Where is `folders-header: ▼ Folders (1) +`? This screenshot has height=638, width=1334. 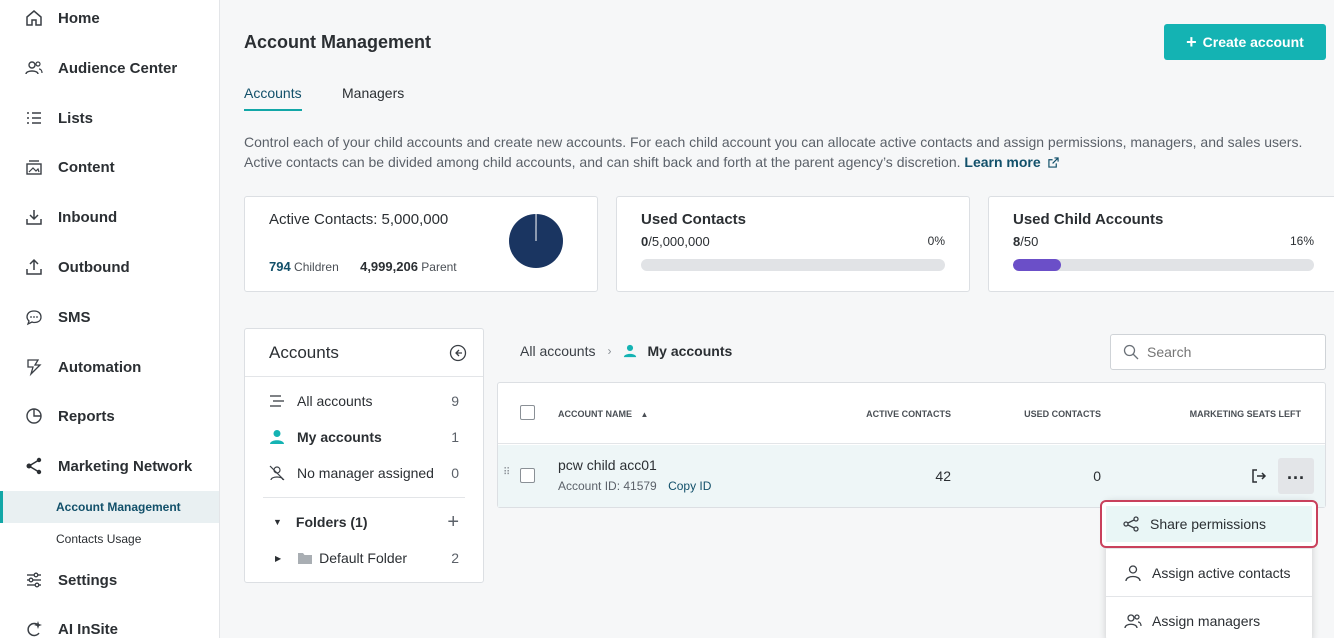
folders-header: ▼ Folders (1) + is located at coordinates (364, 522).